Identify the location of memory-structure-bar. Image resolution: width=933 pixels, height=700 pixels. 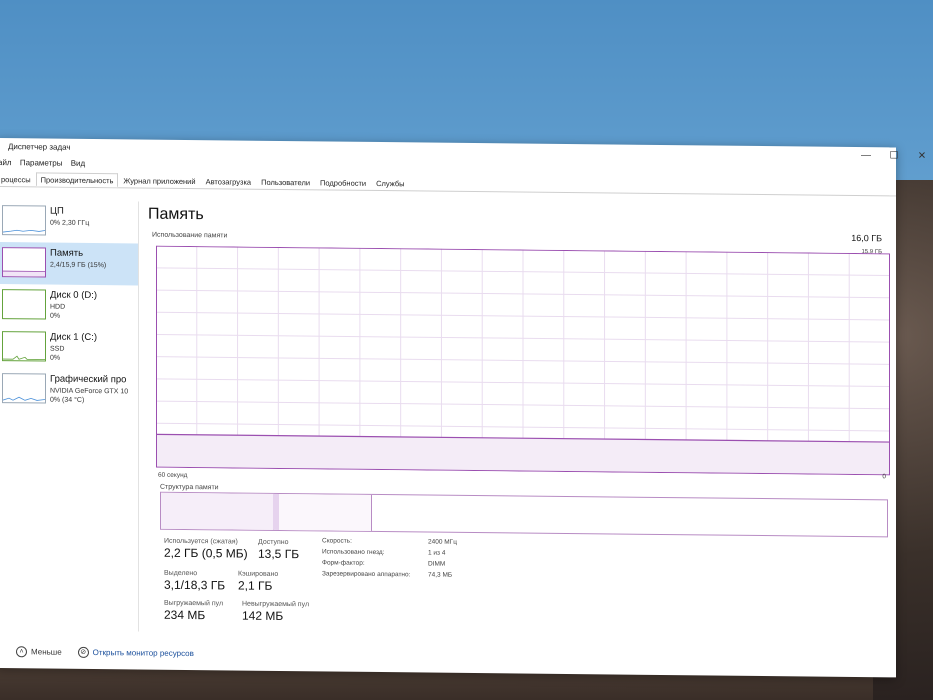
(524, 514).